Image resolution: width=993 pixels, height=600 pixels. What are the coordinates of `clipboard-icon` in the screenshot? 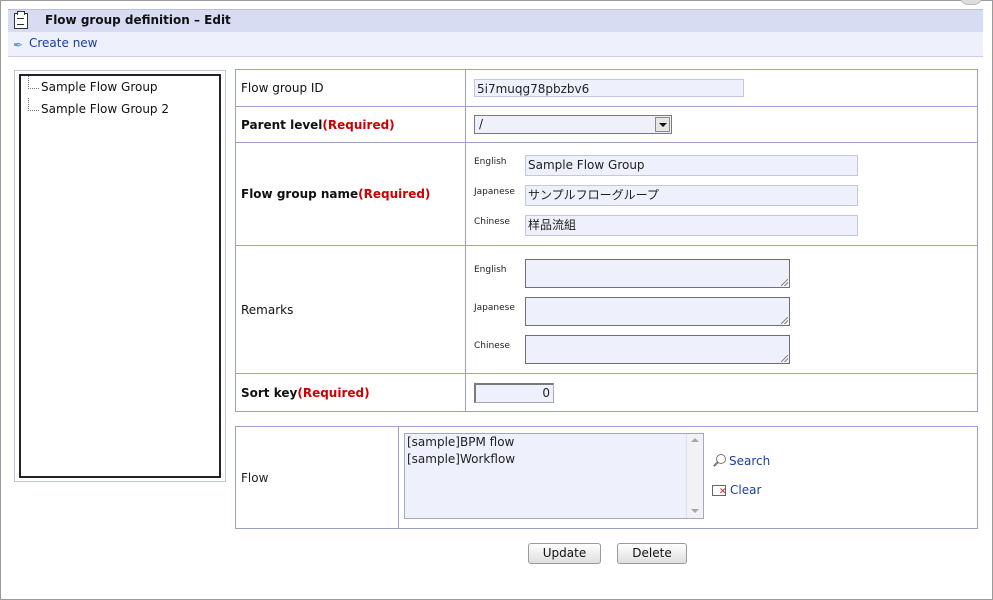 It's located at (21, 20).